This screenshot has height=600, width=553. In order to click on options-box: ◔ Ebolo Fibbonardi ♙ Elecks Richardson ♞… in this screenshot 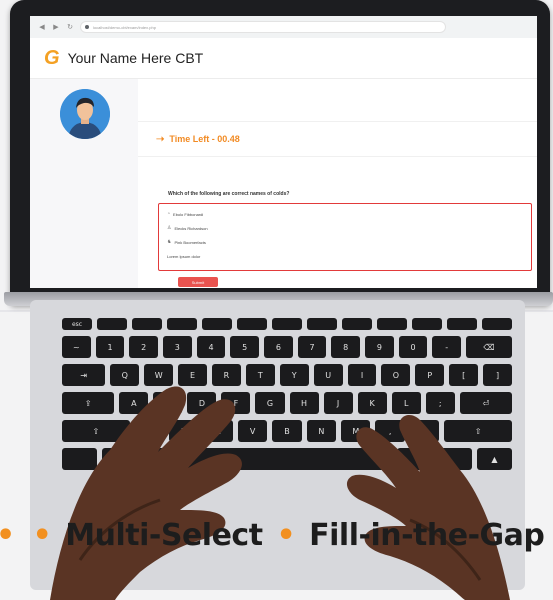, I will do `click(345, 237)`.